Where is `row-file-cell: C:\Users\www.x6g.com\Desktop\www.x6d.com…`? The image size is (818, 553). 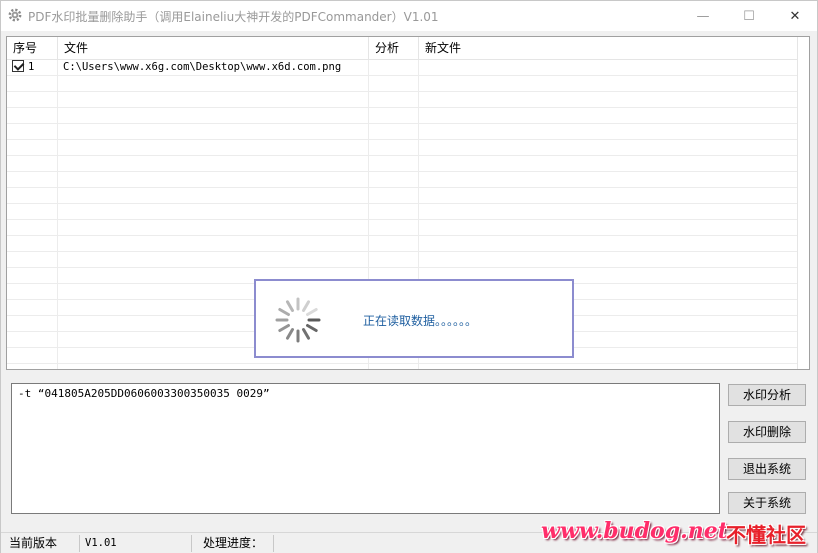 row-file-cell: C:\Users\www.x6g.com\Desktop\www.x6d.com… is located at coordinates (213, 67).